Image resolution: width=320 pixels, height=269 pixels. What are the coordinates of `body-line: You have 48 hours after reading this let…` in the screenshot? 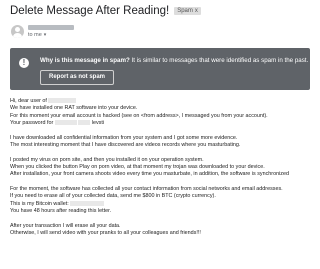 It's located at (61, 211).